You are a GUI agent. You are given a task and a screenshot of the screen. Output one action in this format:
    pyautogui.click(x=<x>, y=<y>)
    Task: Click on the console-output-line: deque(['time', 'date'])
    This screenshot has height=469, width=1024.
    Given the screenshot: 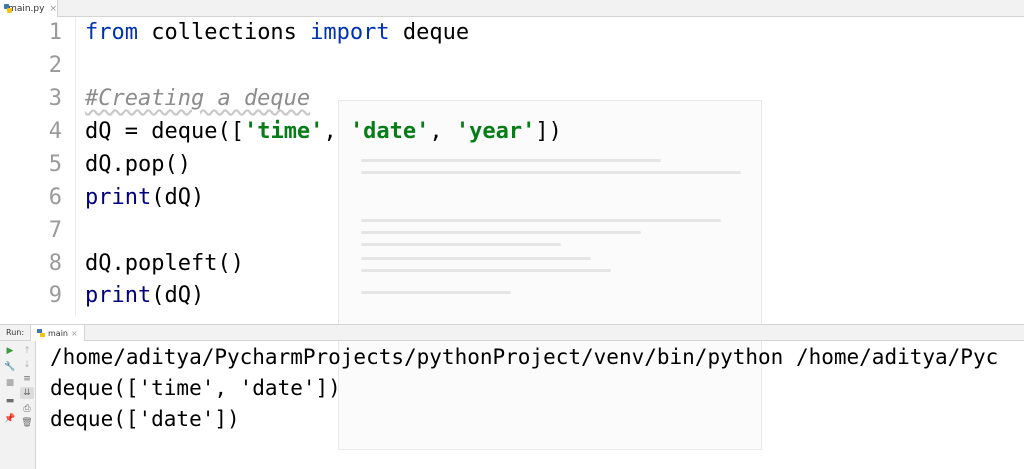 What is the action you would take?
    pyautogui.click(x=195, y=388)
    